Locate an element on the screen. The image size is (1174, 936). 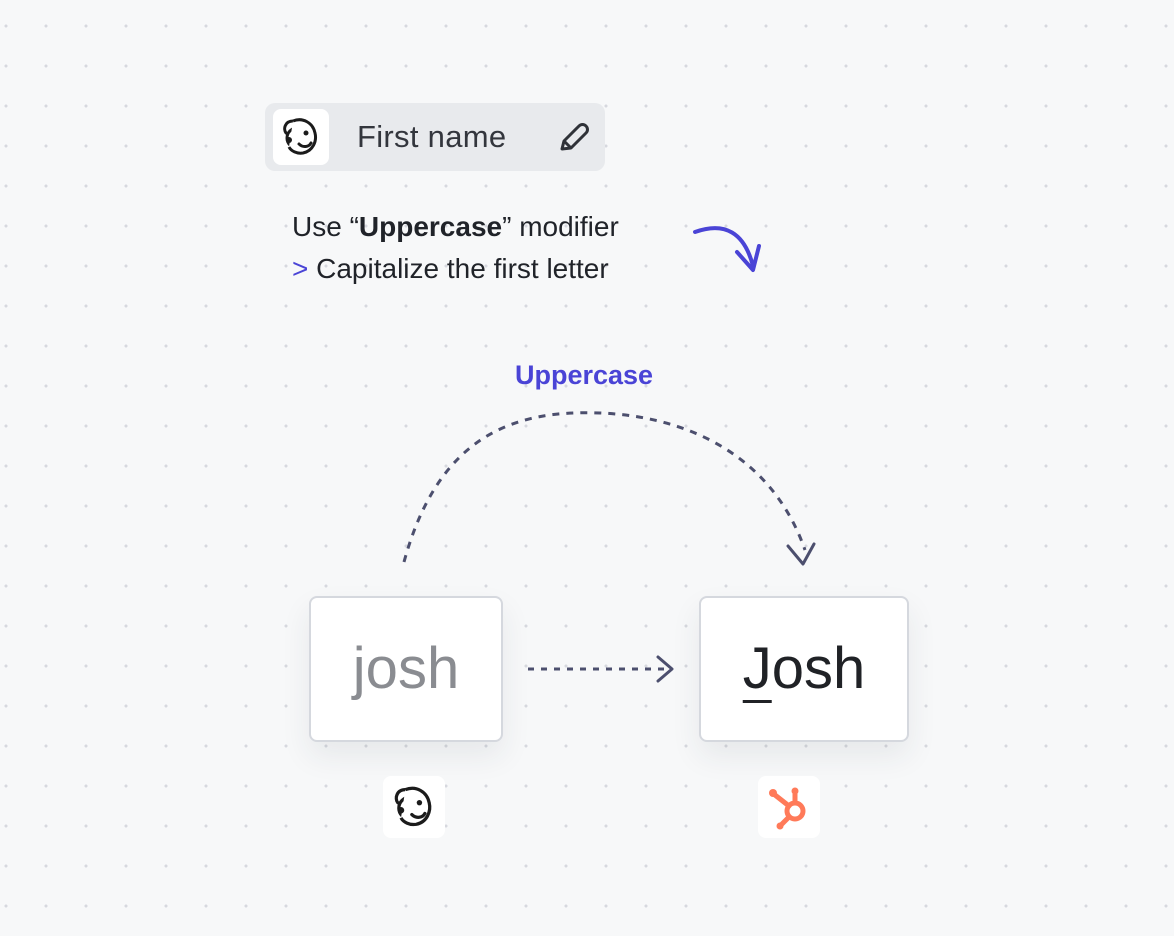
transform-arc is located at coordinates (609, 488).